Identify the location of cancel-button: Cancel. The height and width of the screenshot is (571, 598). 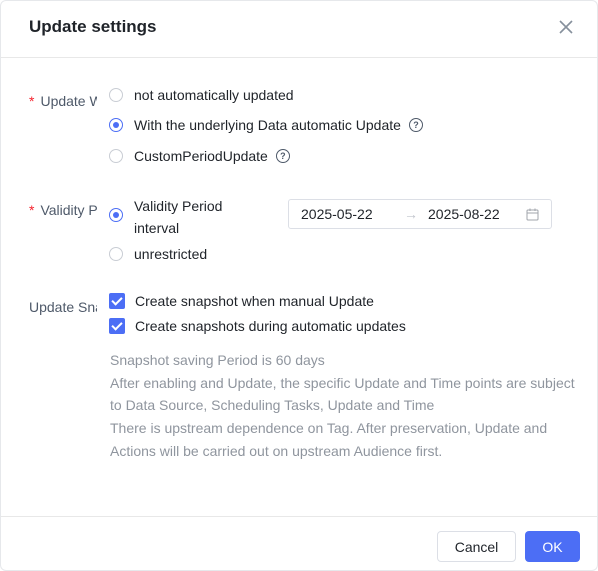
(476, 546).